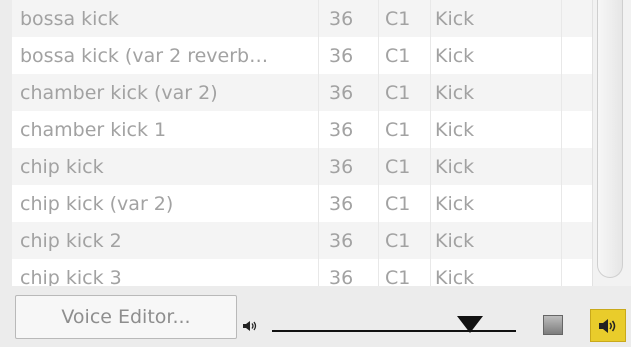  Describe the element at coordinates (119, 92) in the screenshot. I see `drum-name: chamber kick (var 2)` at that location.